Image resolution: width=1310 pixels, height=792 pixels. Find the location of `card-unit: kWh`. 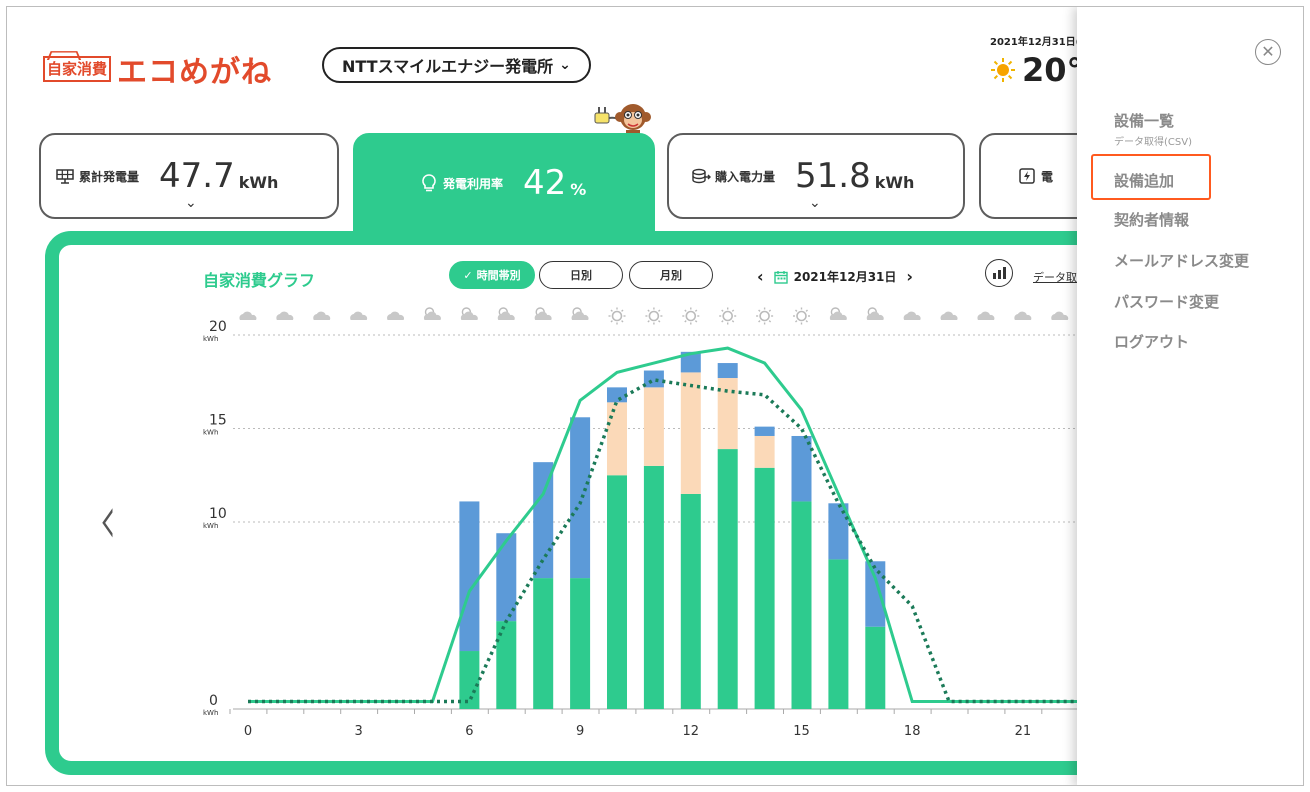

card-unit: kWh is located at coordinates (894, 182).